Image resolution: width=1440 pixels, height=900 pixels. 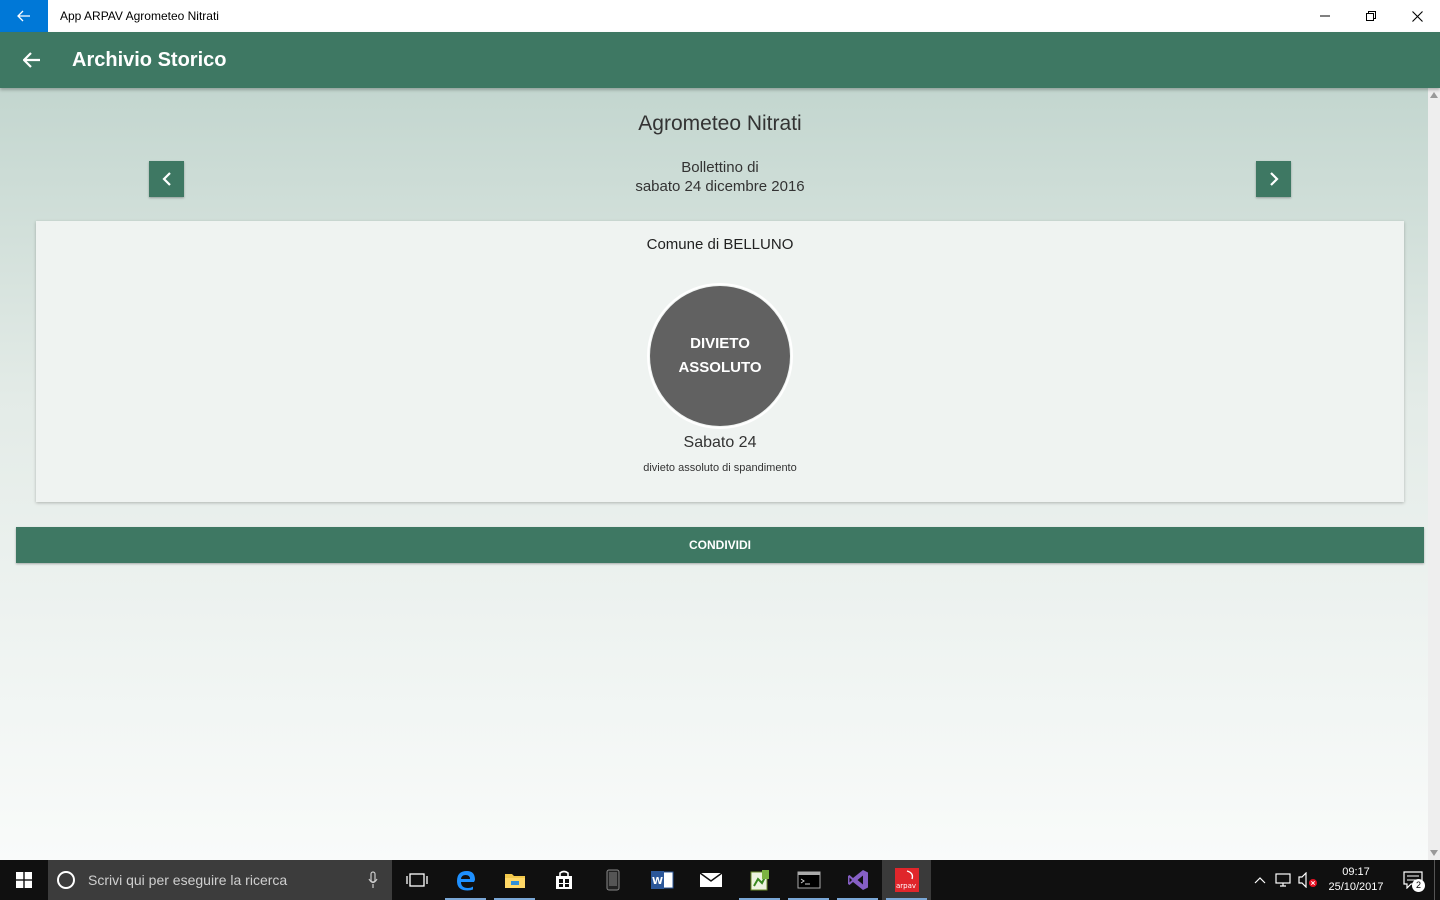 I want to click on taskbar-clock: 09:17 25/10/2017, so click(x=1356, y=880).